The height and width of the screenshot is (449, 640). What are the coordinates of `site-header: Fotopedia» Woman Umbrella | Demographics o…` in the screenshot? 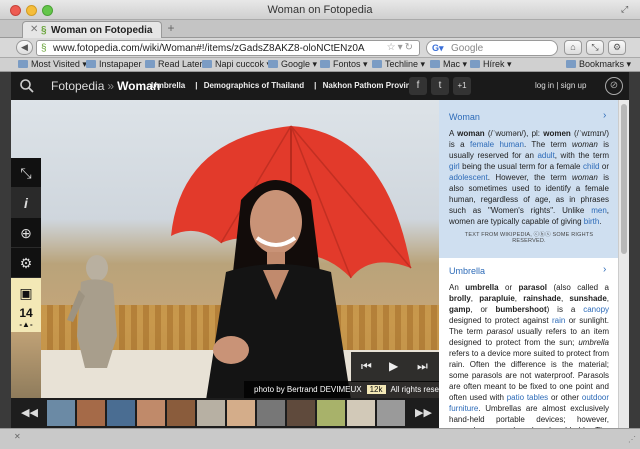 It's located at (320, 86).